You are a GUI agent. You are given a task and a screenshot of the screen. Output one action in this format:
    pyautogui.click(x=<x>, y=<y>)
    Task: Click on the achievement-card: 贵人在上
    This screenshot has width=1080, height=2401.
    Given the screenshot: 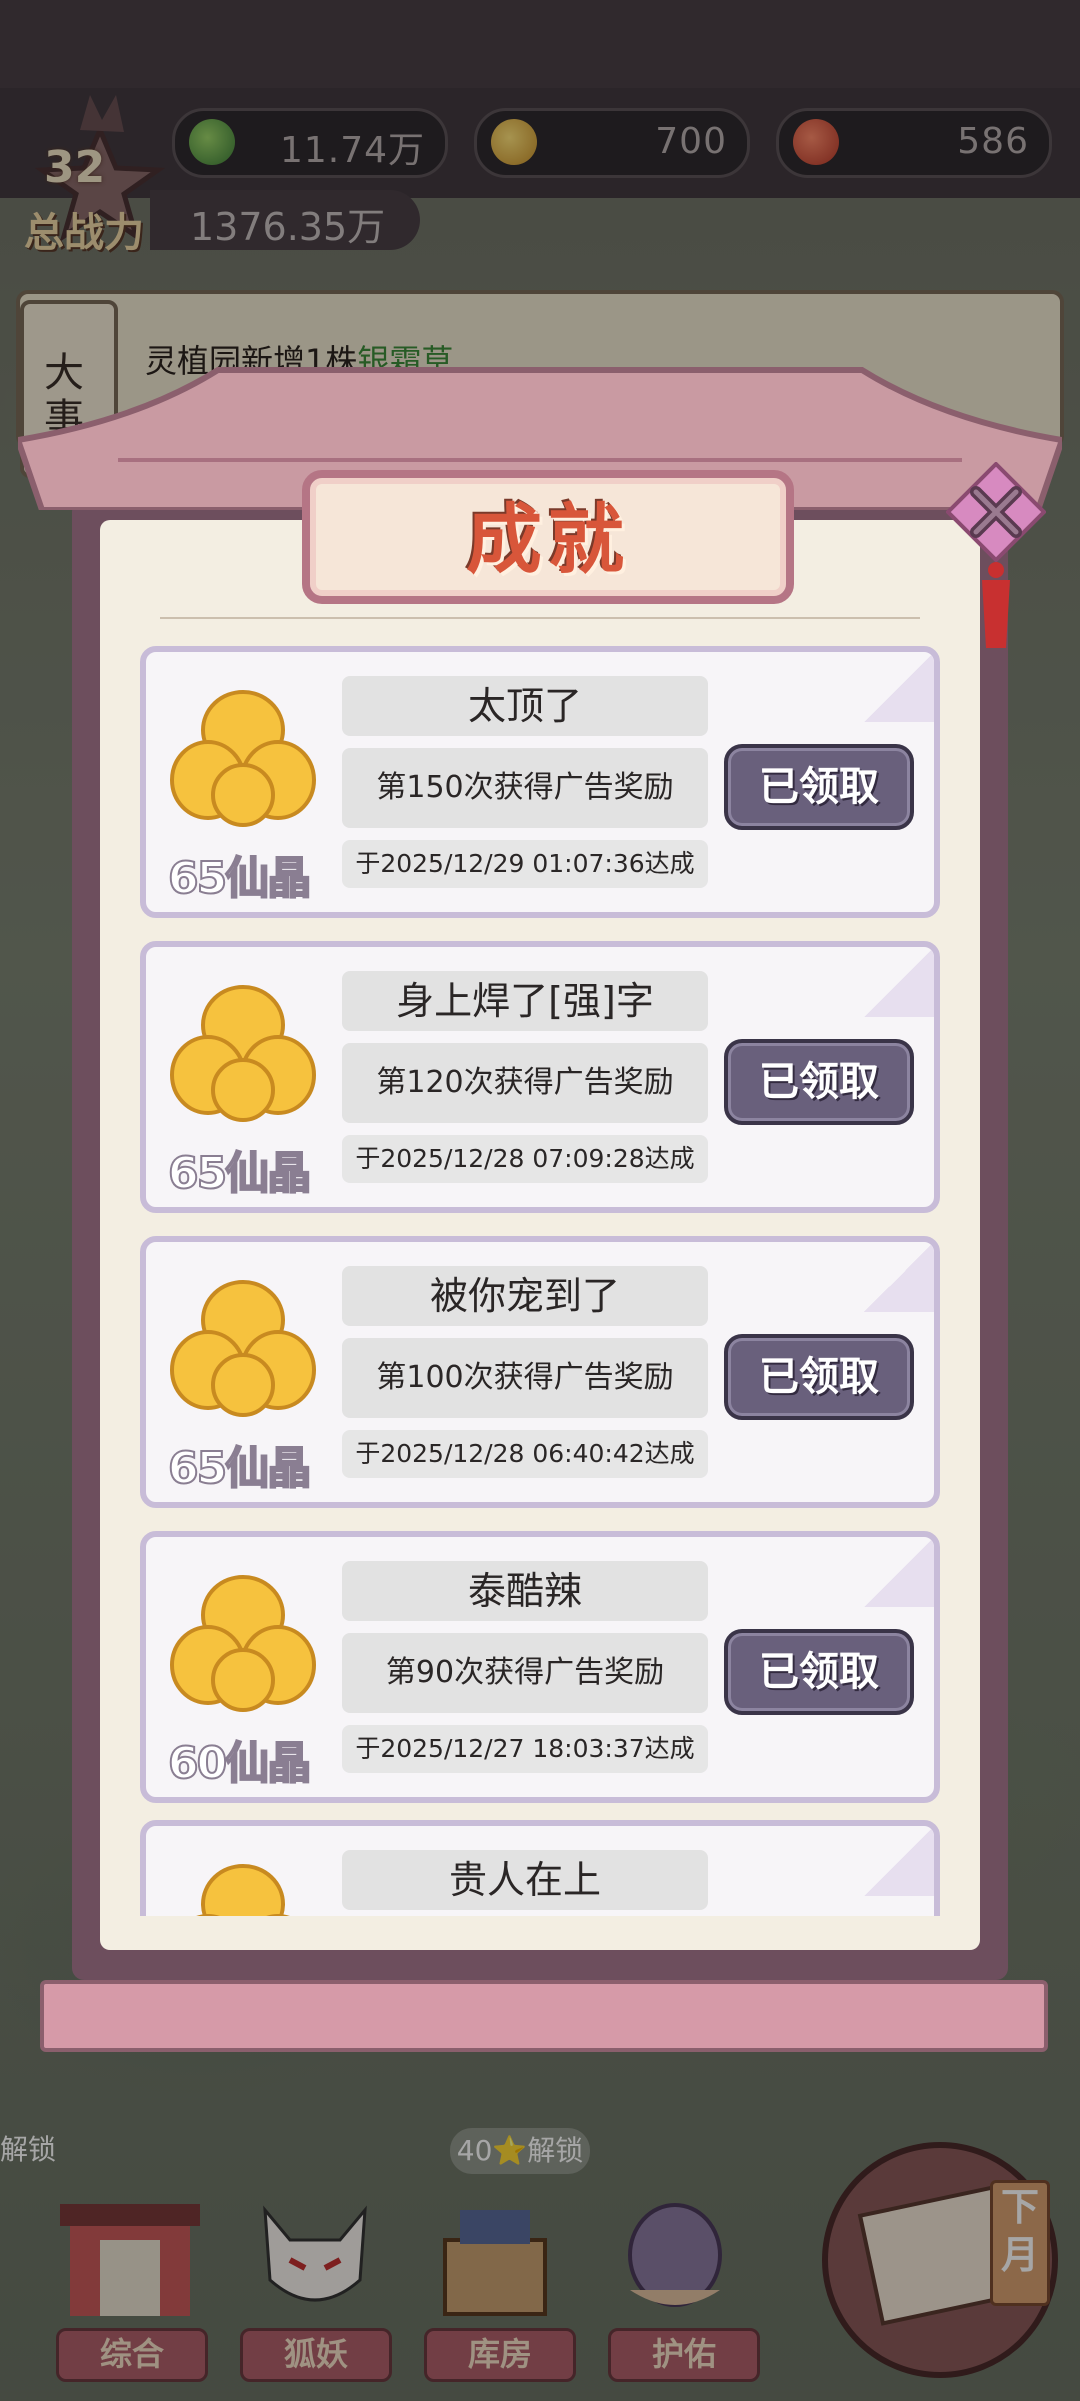 What is the action you would take?
    pyautogui.click(x=540, y=1868)
    